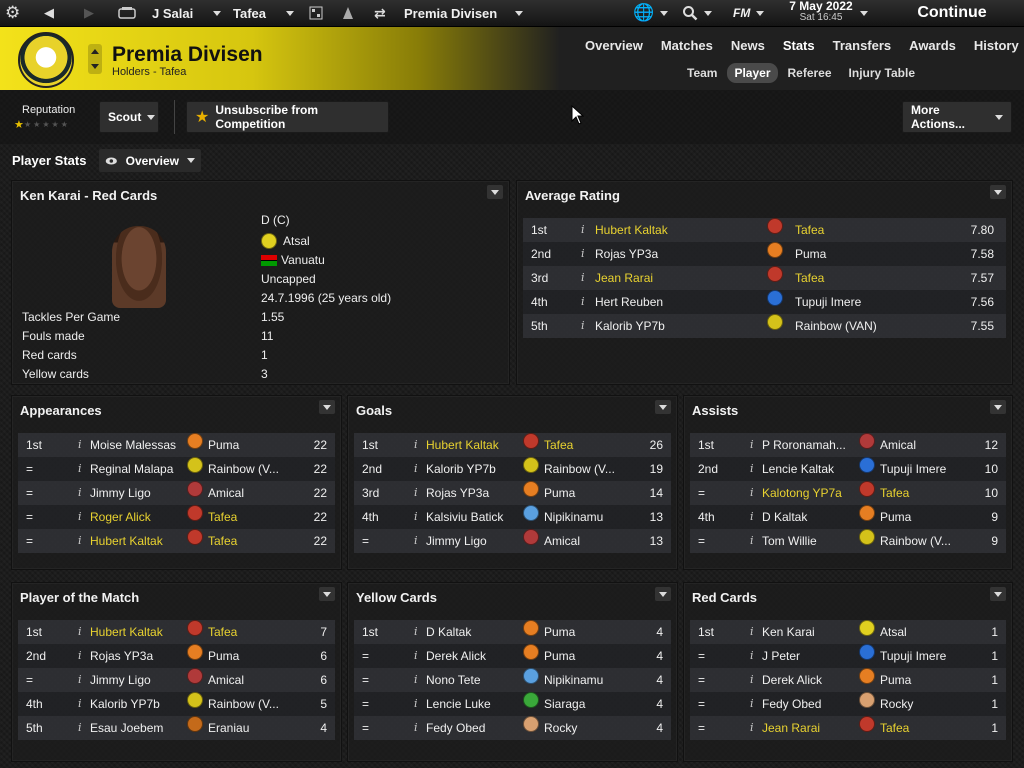  Describe the element at coordinates (749, 13) in the screenshot. I see `fm-menu: FM` at that location.